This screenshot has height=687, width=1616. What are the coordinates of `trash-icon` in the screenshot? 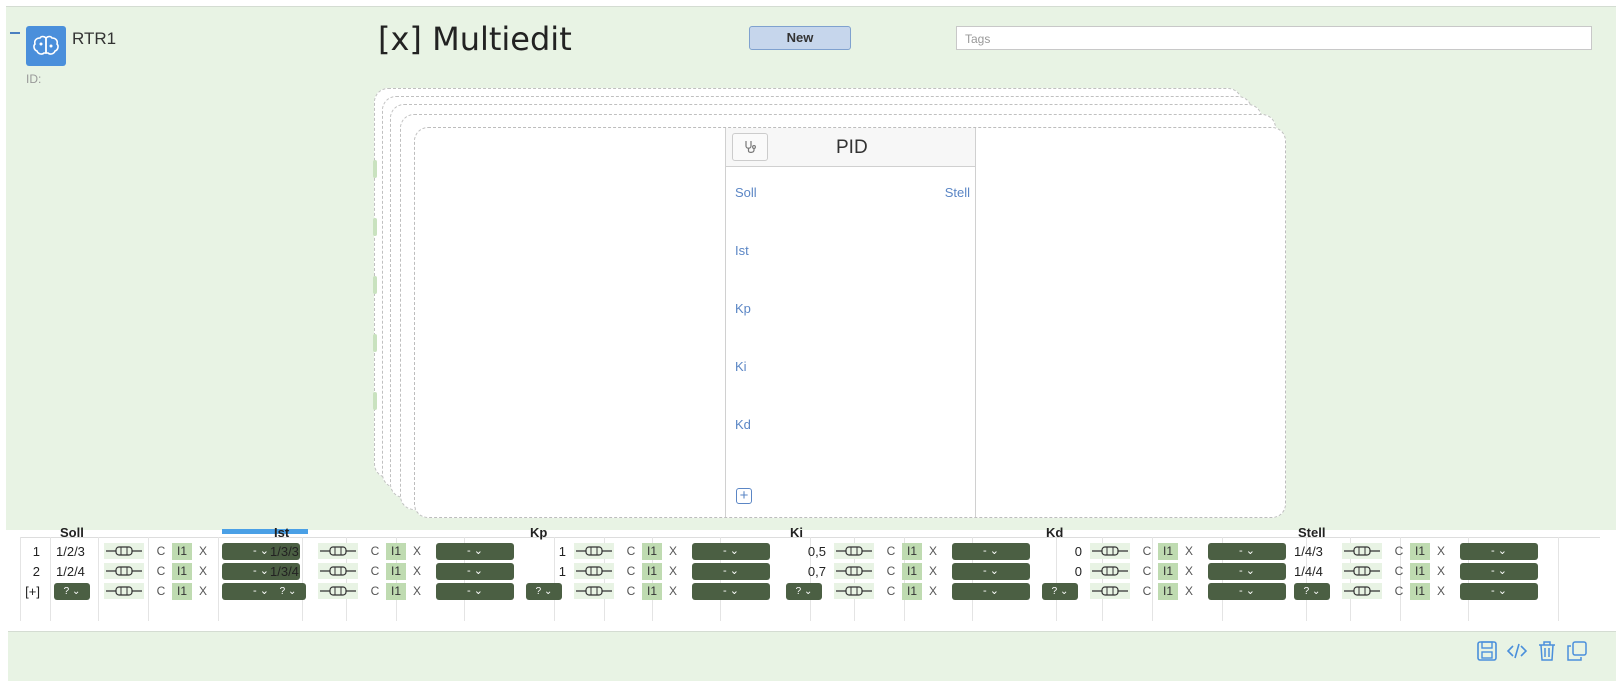 It's located at (1547, 651).